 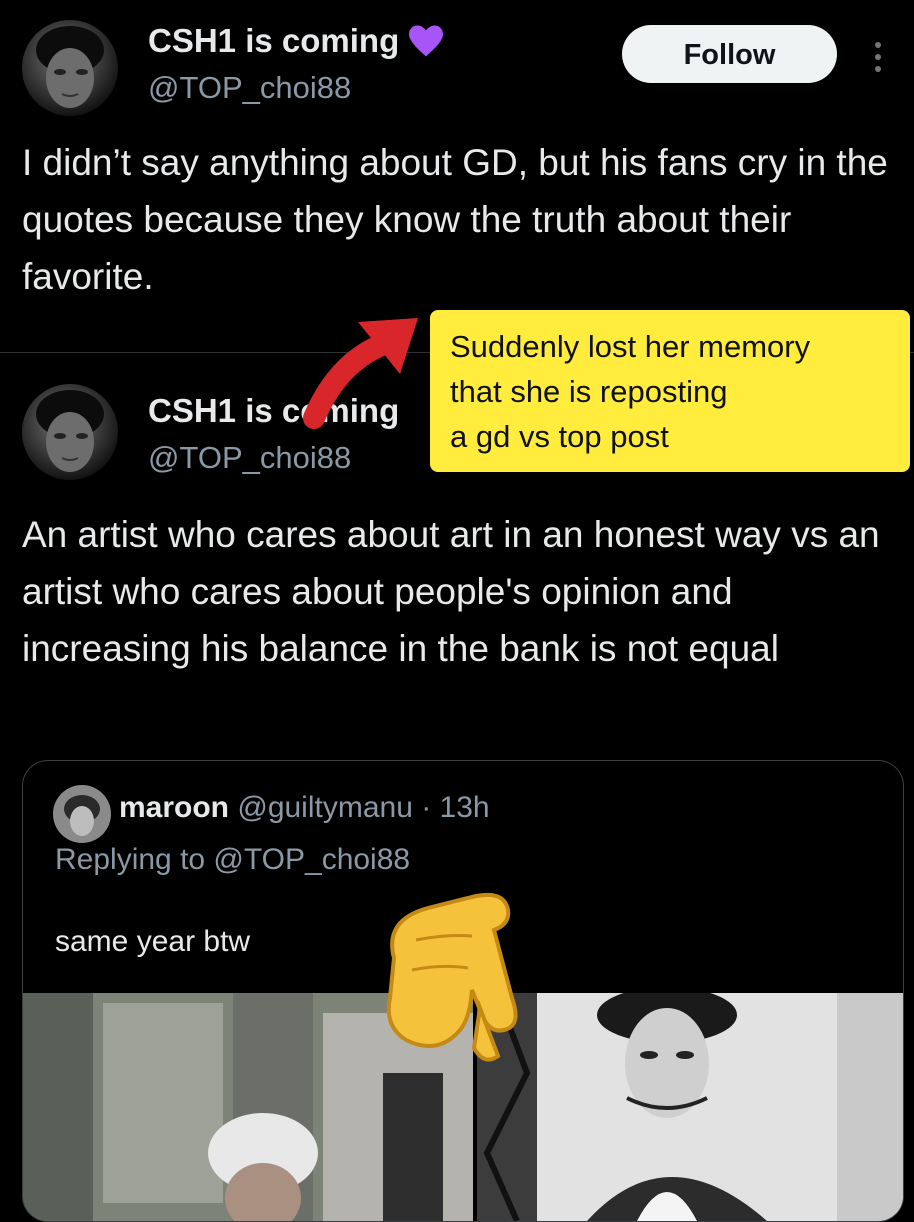 I want to click on reply-handle-time: @guiltymanu · 13h, so click(x=363, y=807).